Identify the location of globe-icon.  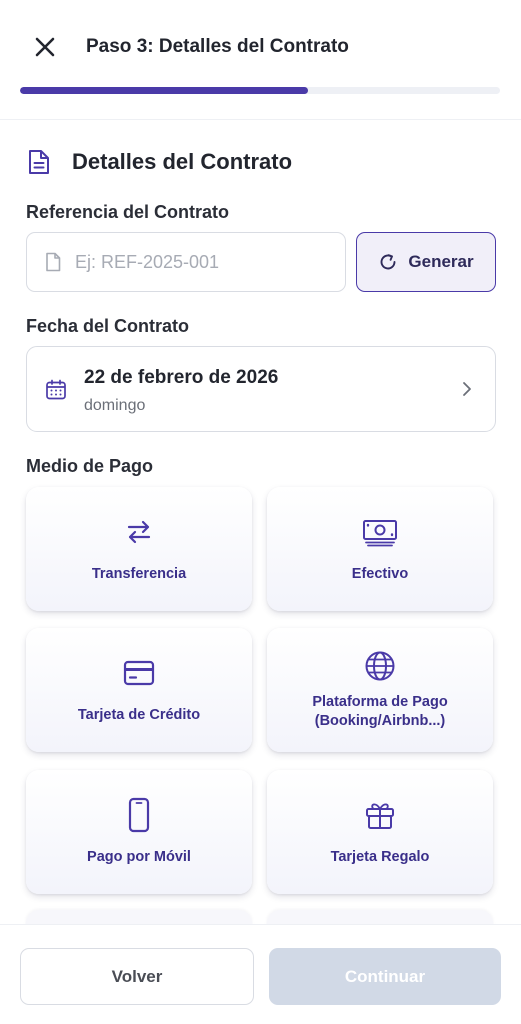
(380, 666).